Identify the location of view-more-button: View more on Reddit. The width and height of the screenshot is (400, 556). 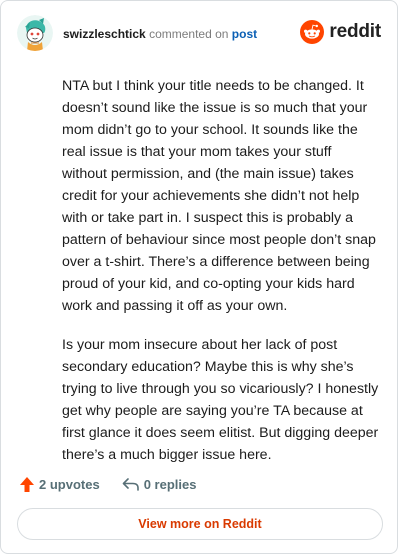
(200, 524).